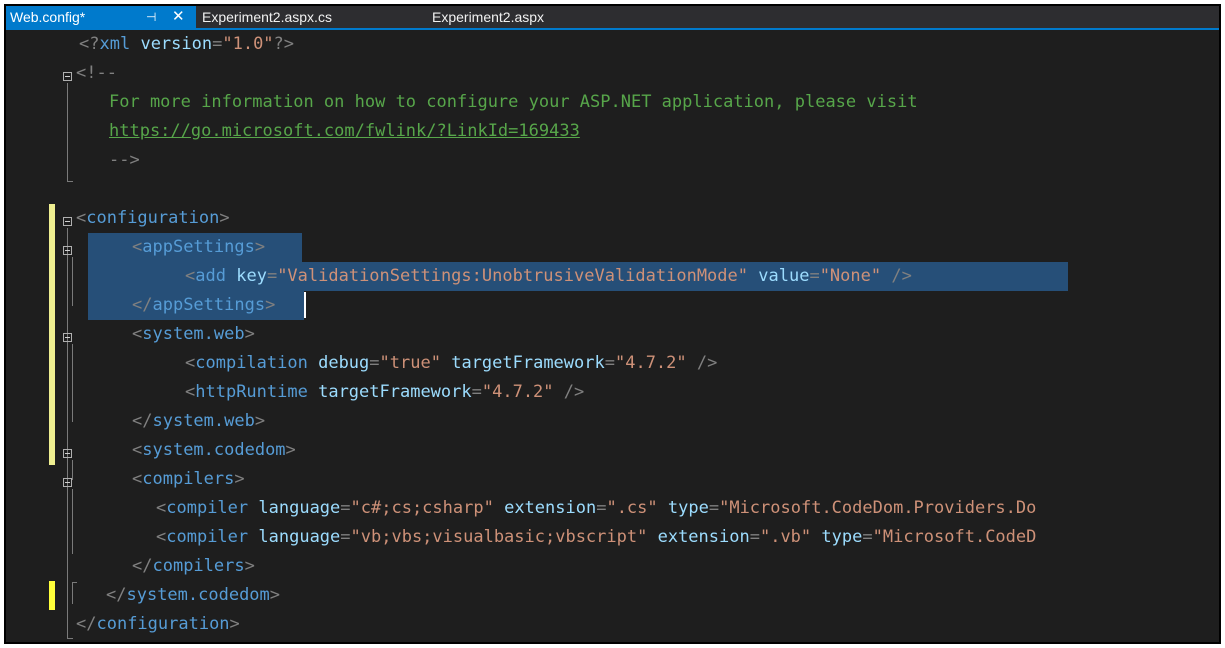  What do you see at coordinates (612, 218) in the screenshot?
I see `code-line: <configuration>` at bounding box center [612, 218].